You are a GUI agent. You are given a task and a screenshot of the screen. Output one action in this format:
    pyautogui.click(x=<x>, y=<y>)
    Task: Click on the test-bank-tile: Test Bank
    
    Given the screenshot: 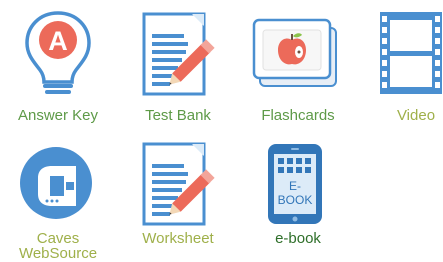 What is the action you would take?
    pyautogui.click(x=178, y=65)
    